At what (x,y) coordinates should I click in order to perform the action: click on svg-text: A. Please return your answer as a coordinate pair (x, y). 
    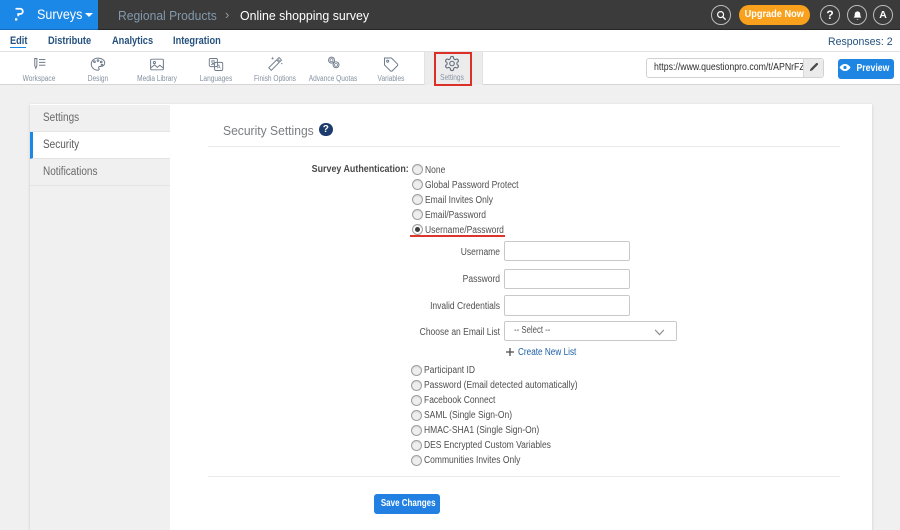
    Looking at the image, I should click on (219, 67).